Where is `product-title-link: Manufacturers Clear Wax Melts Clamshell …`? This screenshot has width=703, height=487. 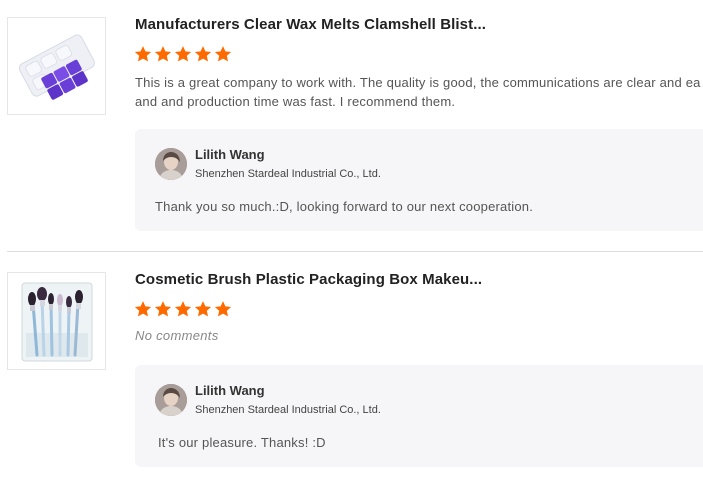
product-title-link: Manufacturers Clear Wax Melts Clamshell … is located at coordinates (310, 24).